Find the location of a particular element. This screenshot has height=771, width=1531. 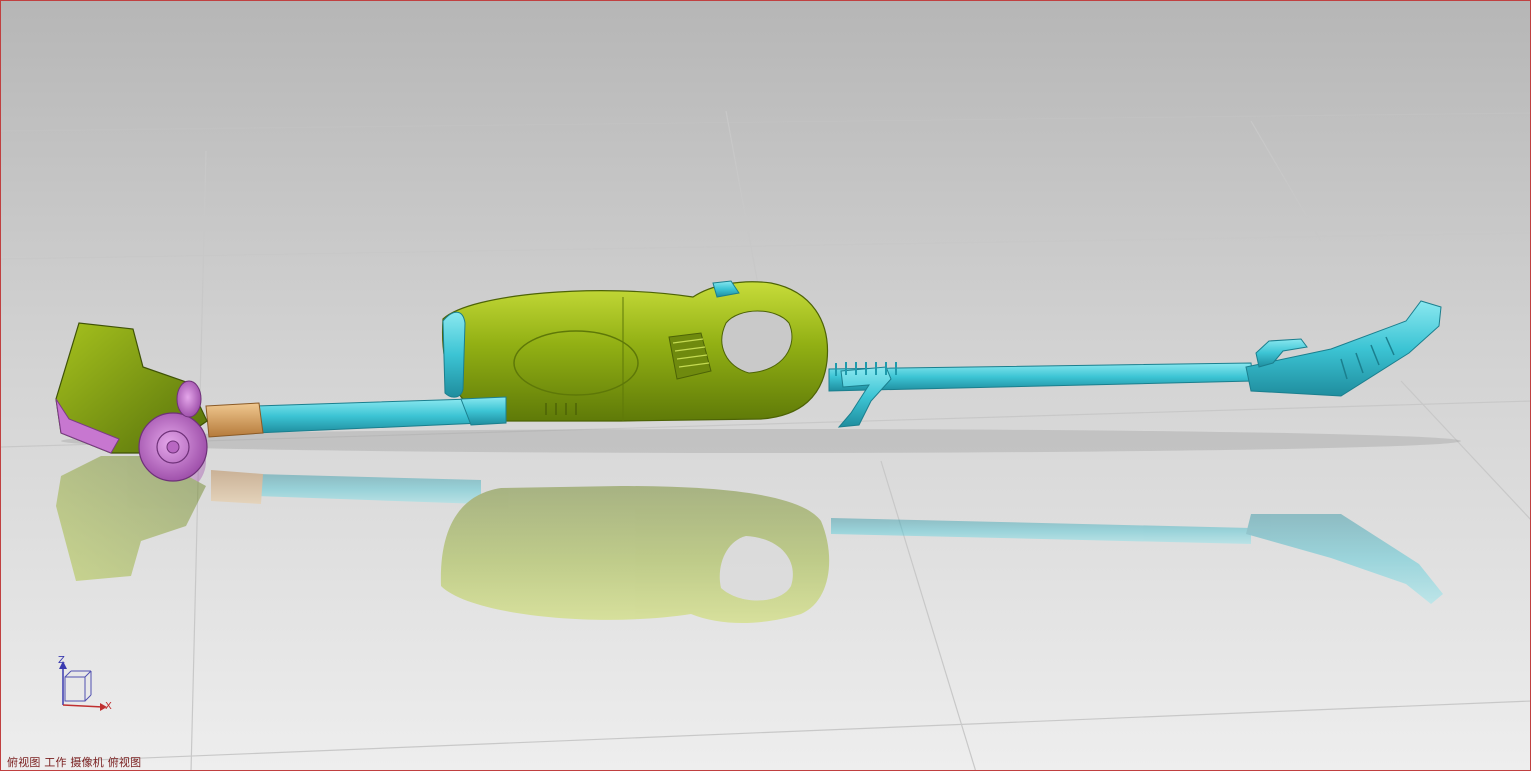

axis-triad: Z X is located at coordinates (87, 688).